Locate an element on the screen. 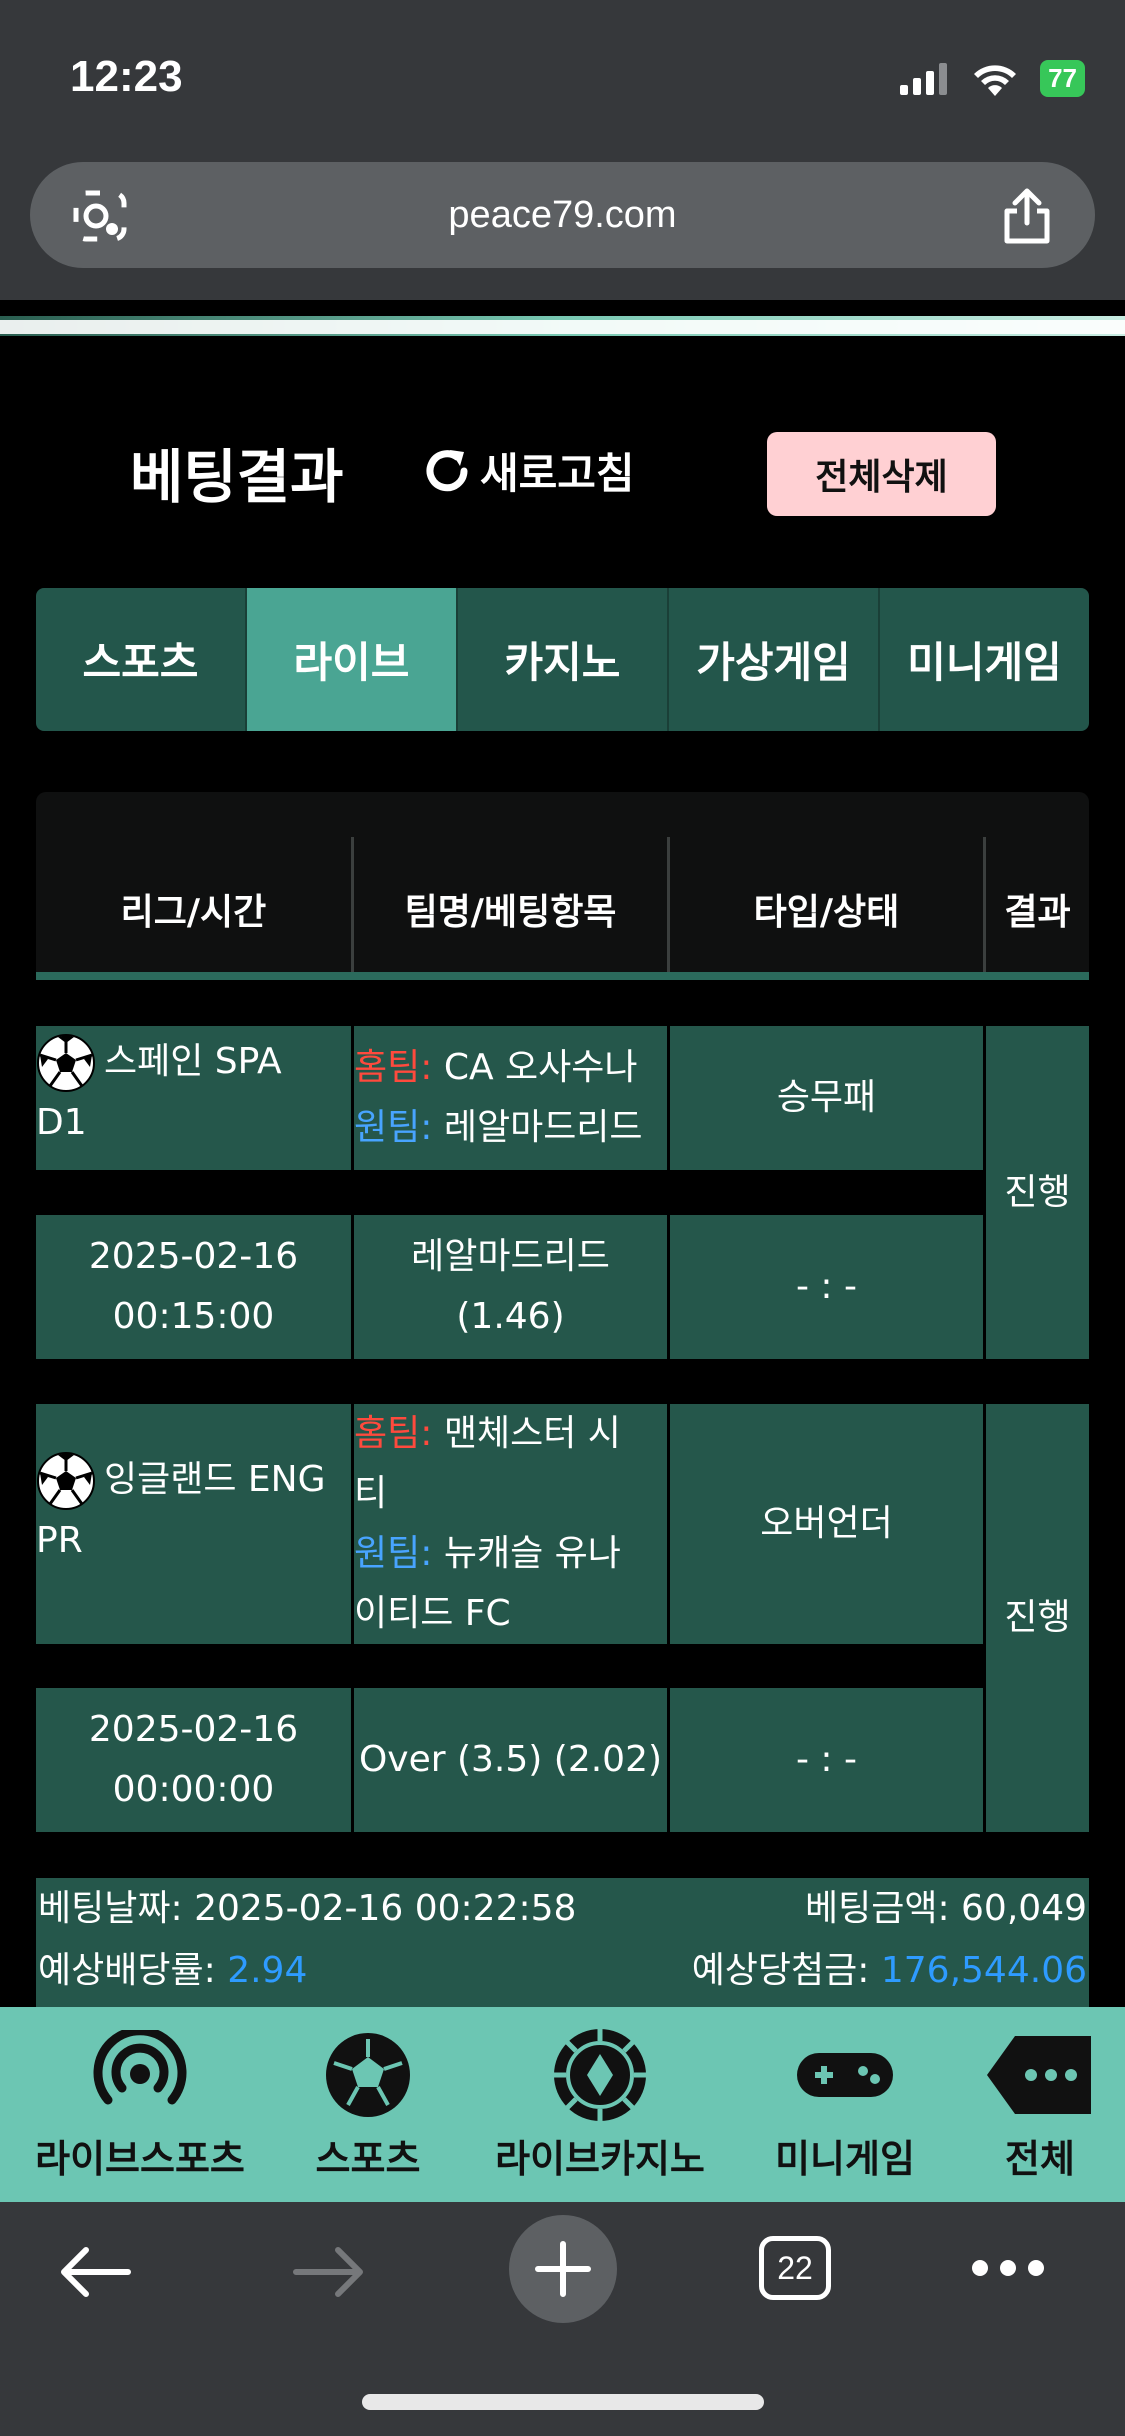 This screenshot has width=1125, height=2436. more-tag-icon is located at coordinates (1039, 2074).